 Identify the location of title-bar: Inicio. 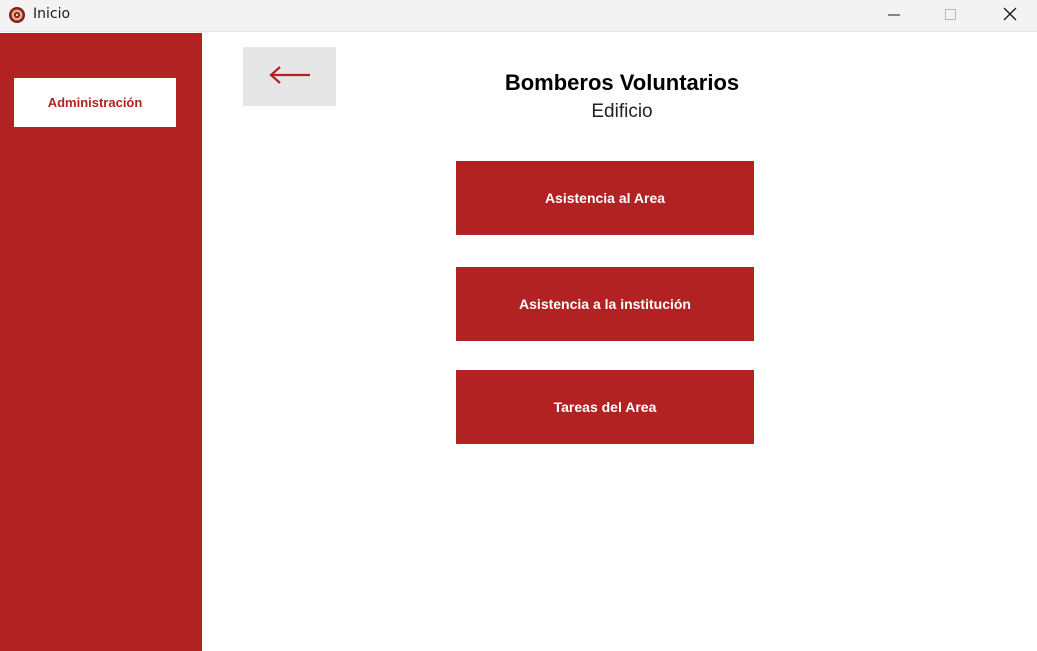
(518, 16).